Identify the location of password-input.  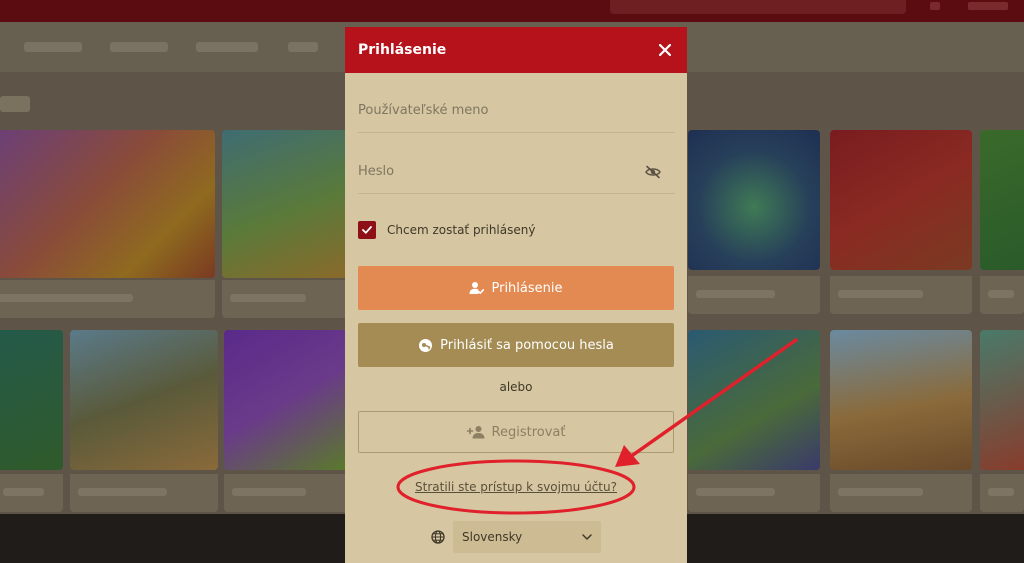
(516, 171).